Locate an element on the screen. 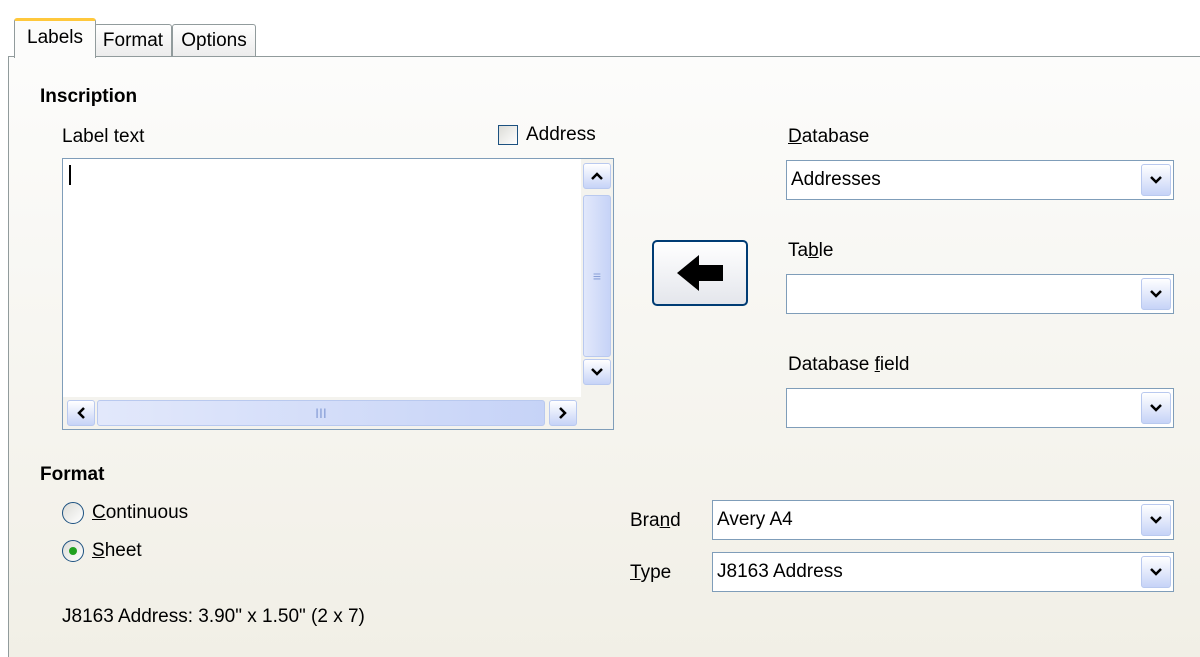 The image size is (1200, 657). database-field-combobox is located at coordinates (980, 408).